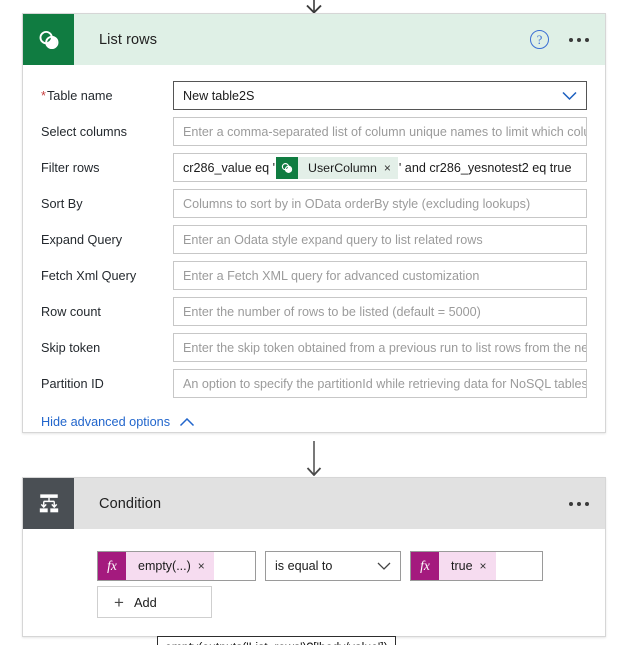 This screenshot has height=645, width=628. I want to click on expression-token-right-remove-icon: ×, so click(488, 566).